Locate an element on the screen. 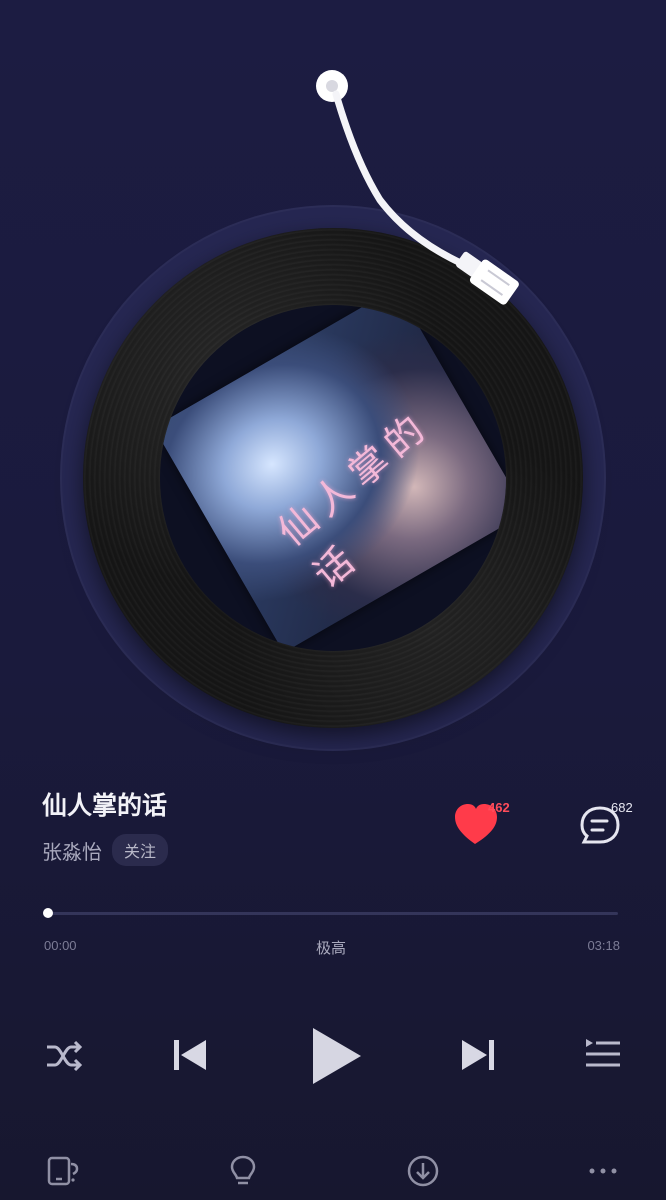 This screenshot has width=666, height=1200. quality-selector: 极高 is located at coordinates (331, 947).